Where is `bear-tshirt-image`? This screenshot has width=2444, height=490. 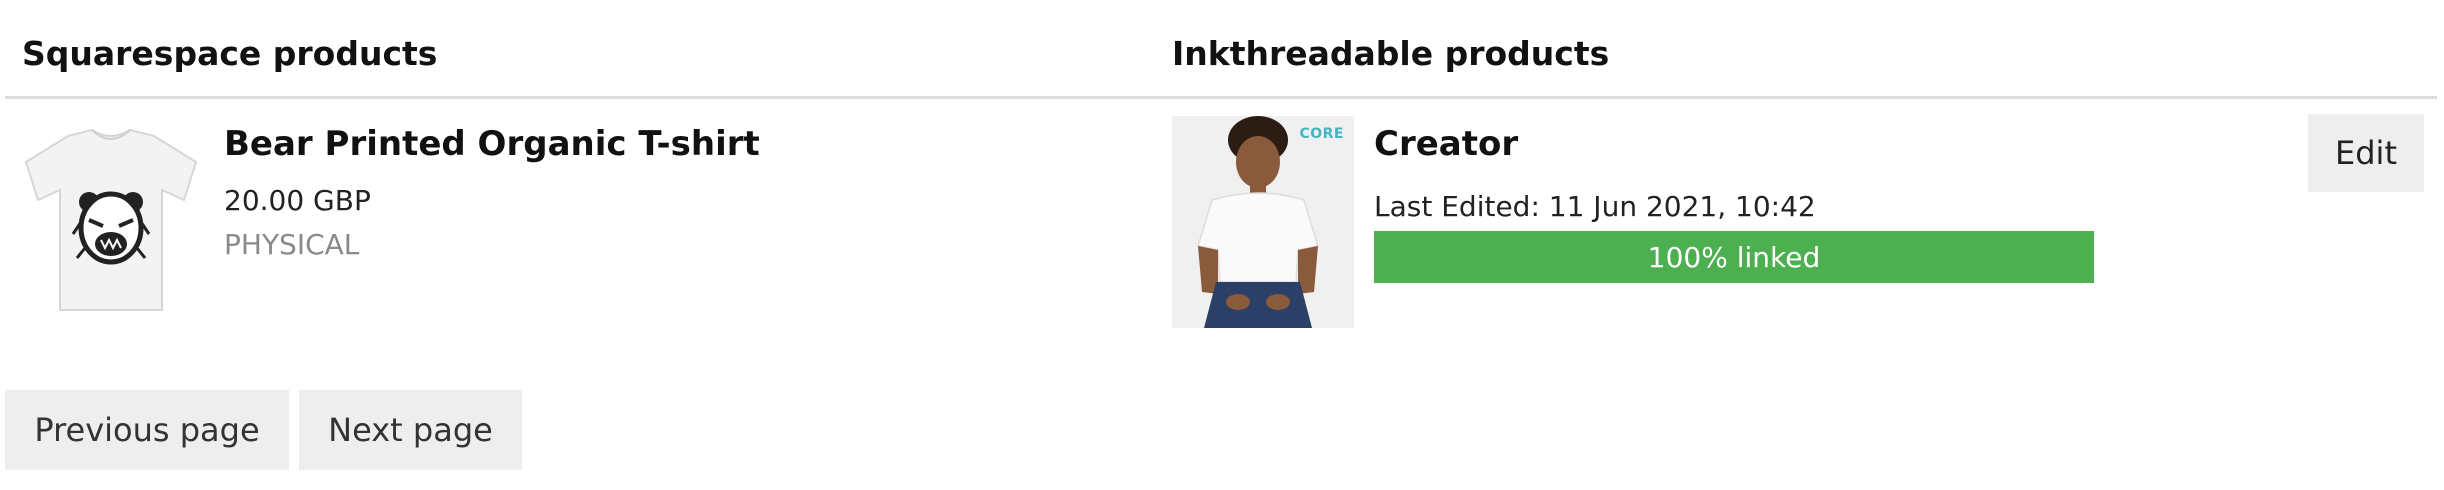
bear-tshirt-image is located at coordinates (111, 221).